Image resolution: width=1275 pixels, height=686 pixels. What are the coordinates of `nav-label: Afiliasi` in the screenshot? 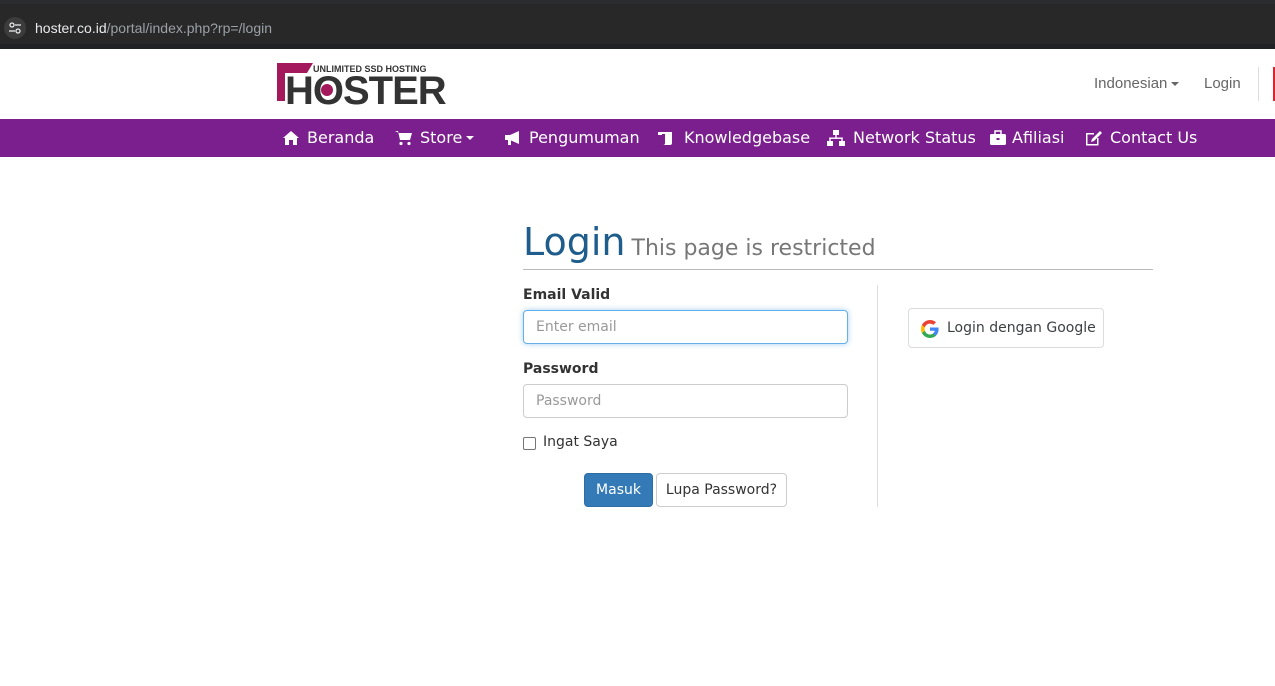 It's located at (1038, 137).